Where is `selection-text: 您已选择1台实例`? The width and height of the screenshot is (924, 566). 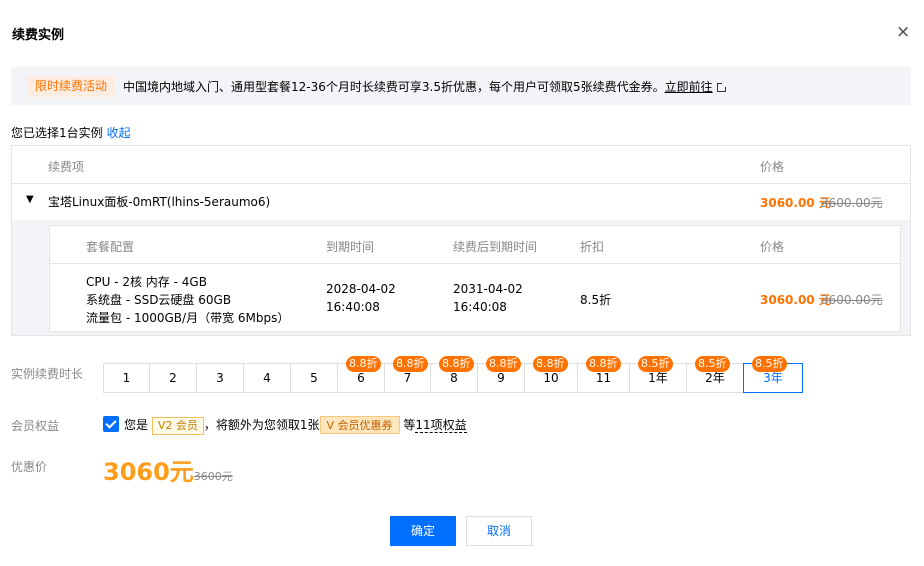
selection-text: 您已选择1台实例 is located at coordinates (57, 133).